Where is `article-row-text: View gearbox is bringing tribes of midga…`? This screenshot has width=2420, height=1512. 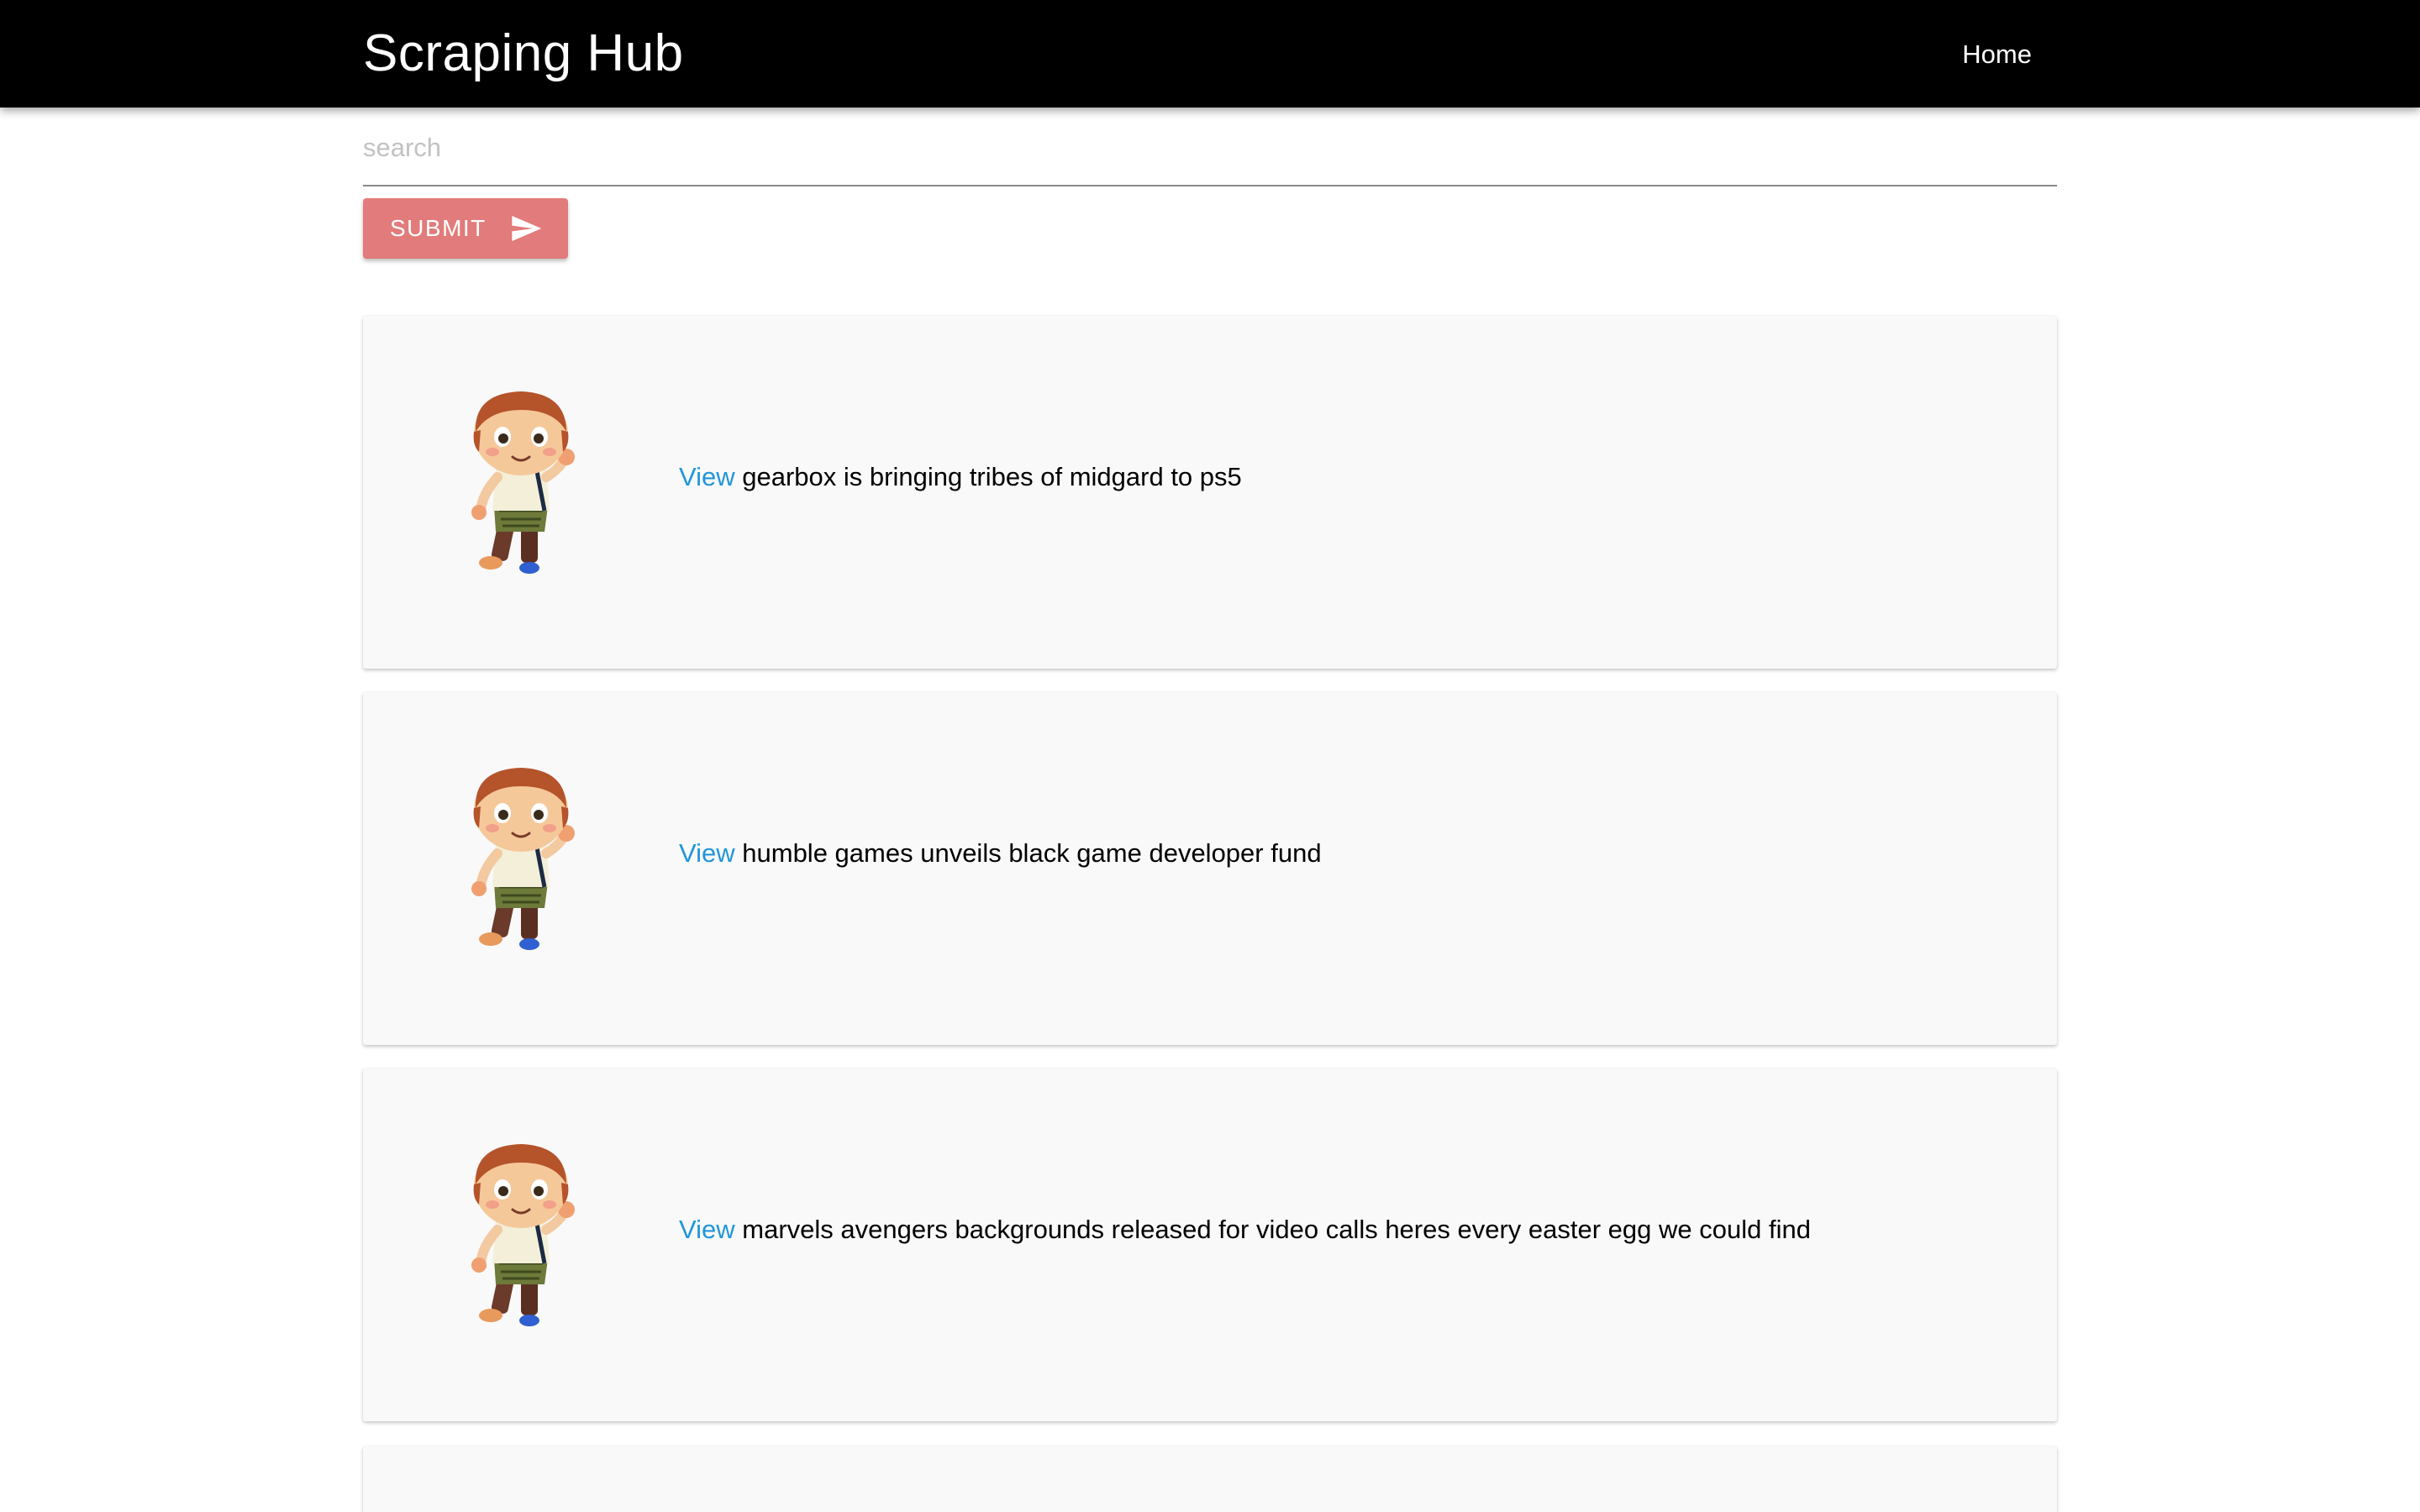
article-row-text: View gearbox is bringing tribes of midga… is located at coordinates (961, 477).